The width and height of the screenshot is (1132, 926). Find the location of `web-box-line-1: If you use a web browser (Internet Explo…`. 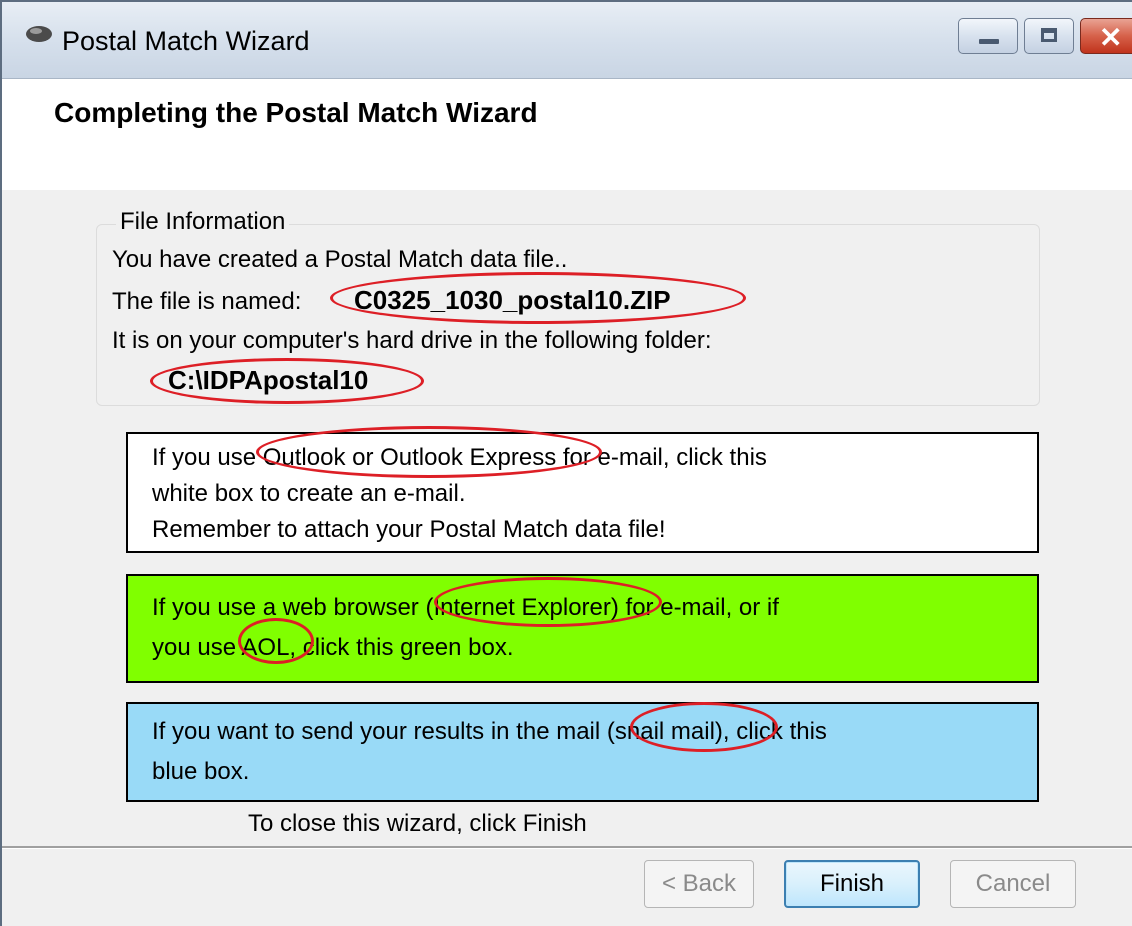

web-box-line-1: If you use a web browser (Internet Explo… is located at coordinates (465, 607).